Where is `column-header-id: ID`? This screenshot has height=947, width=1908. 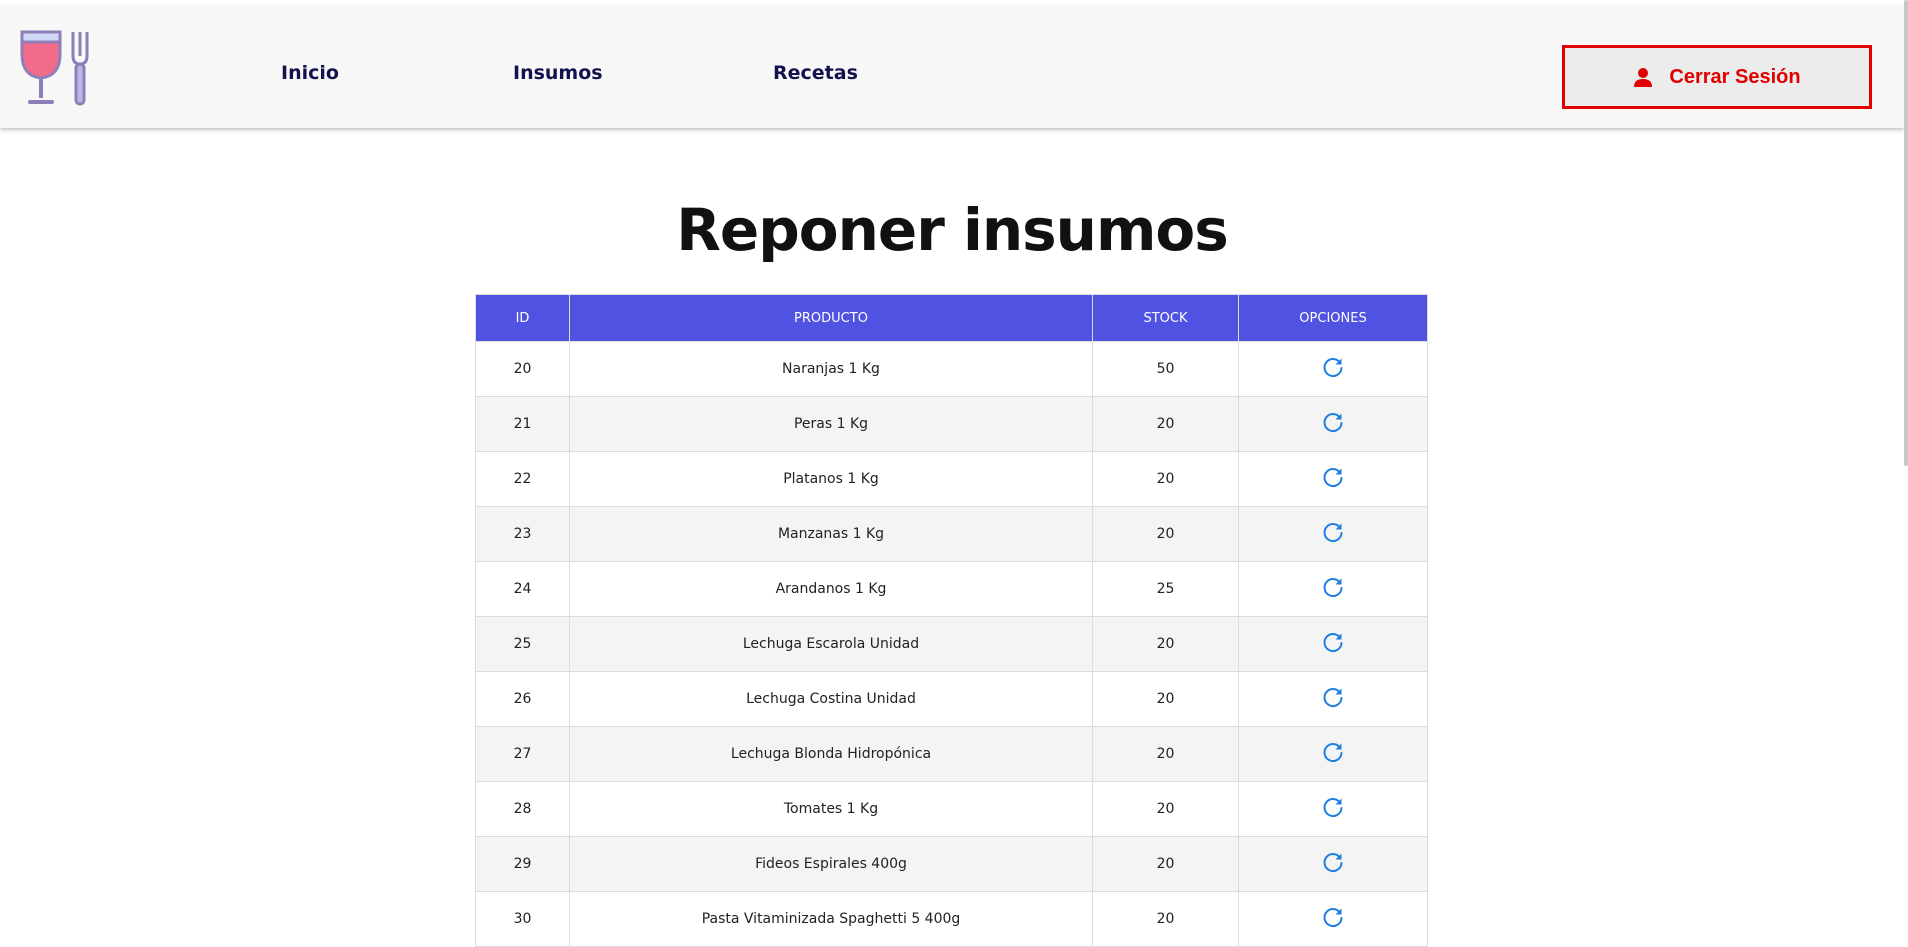
column-header-id: ID is located at coordinates (522, 318).